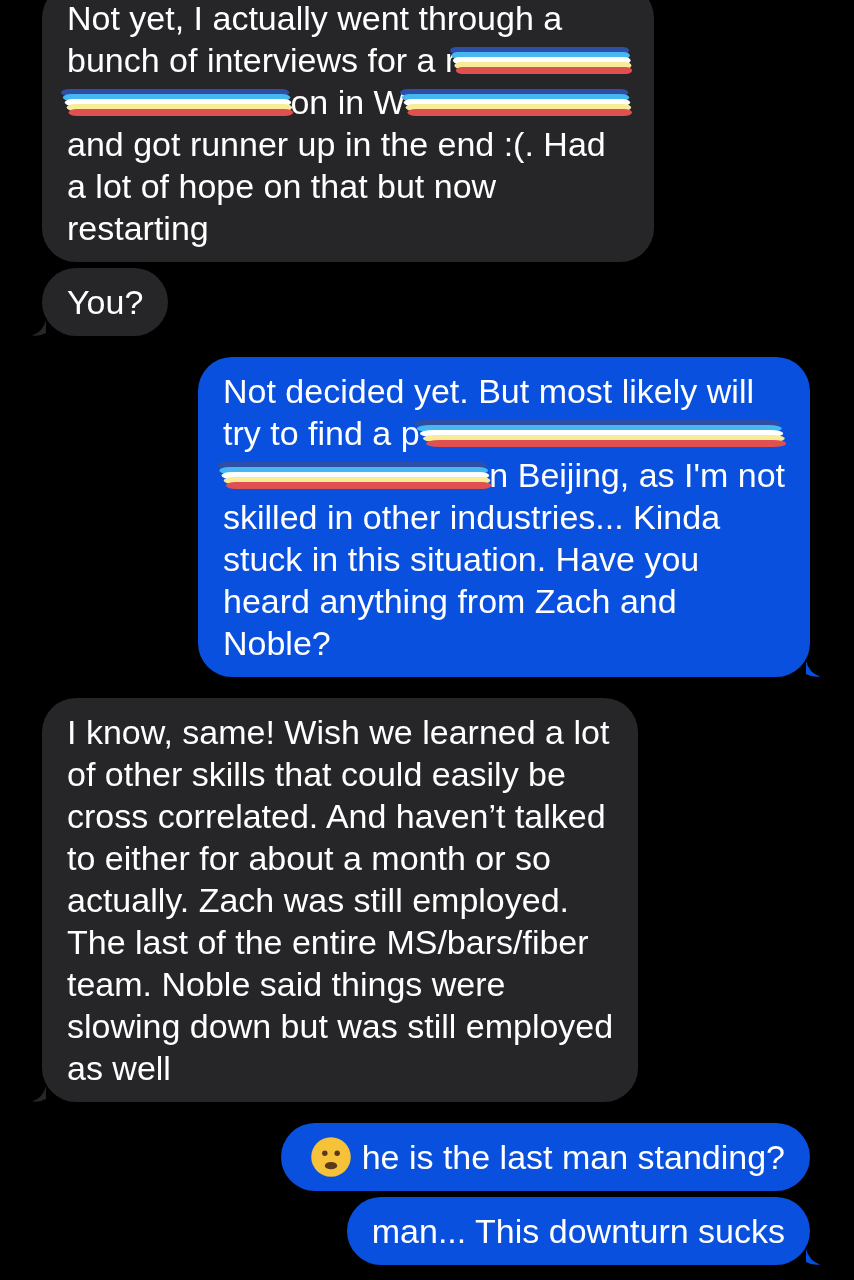  What do you see at coordinates (472, 517) in the screenshot?
I see `message-text: skilled in other industries... Kinda` at bounding box center [472, 517].